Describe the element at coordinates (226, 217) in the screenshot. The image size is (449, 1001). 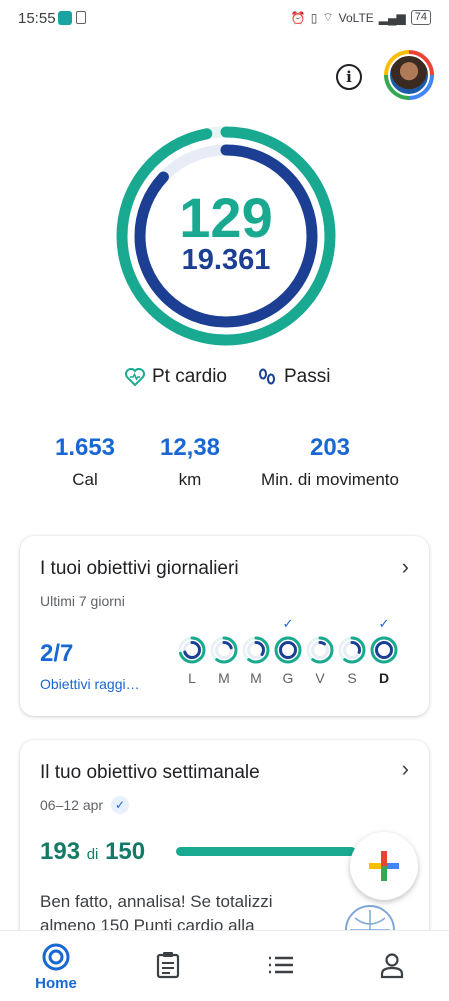
I see `heart-points-value: 129` at that location.